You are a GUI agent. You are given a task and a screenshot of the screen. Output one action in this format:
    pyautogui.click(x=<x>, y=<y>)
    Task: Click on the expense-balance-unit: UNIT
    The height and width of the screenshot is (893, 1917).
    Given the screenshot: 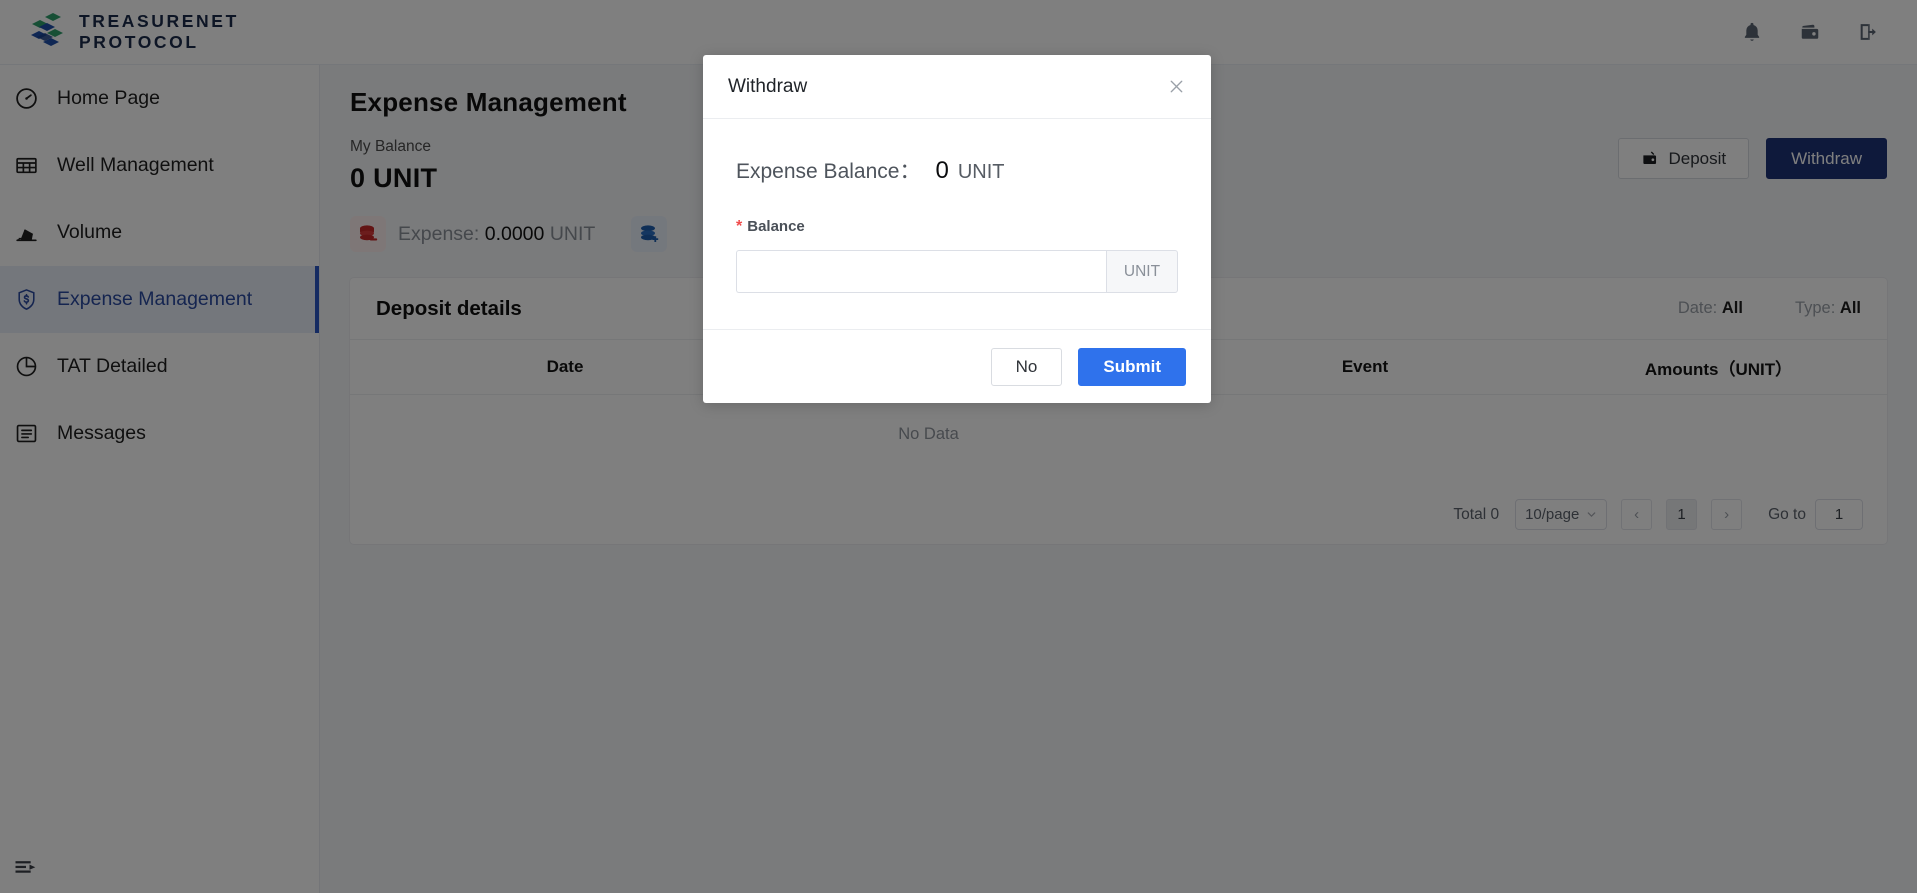 What is the action you would take?
    pyautogui.click(x=981, y=172)
    